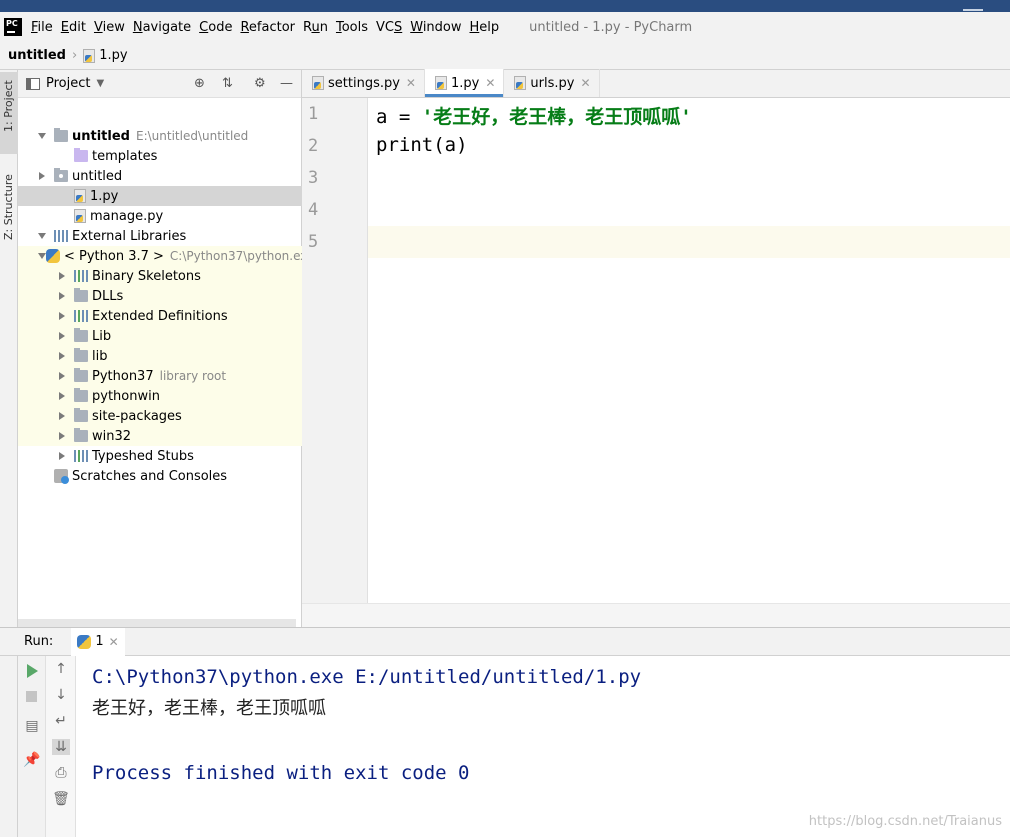 This screenshot has height=837, width=1010. What do you see at coordinates (37, 55) in the screenshot?
I see `breadcrumb-project: untitled` at bounding box center [37, 55].